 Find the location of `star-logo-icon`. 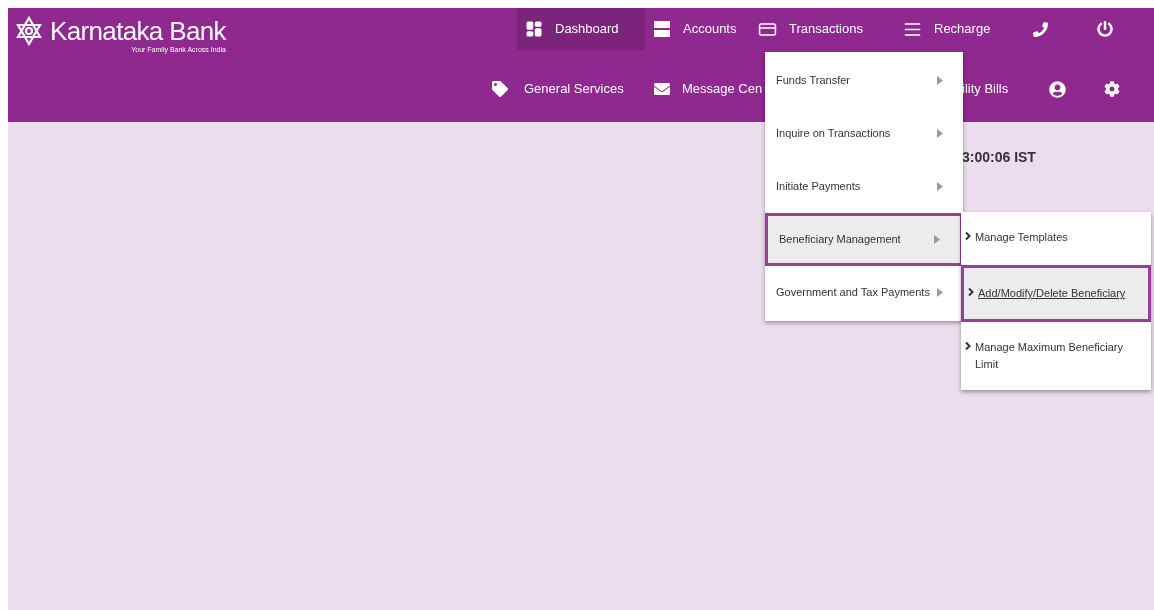

star-logo-icon is located at coordinates (29, 31).